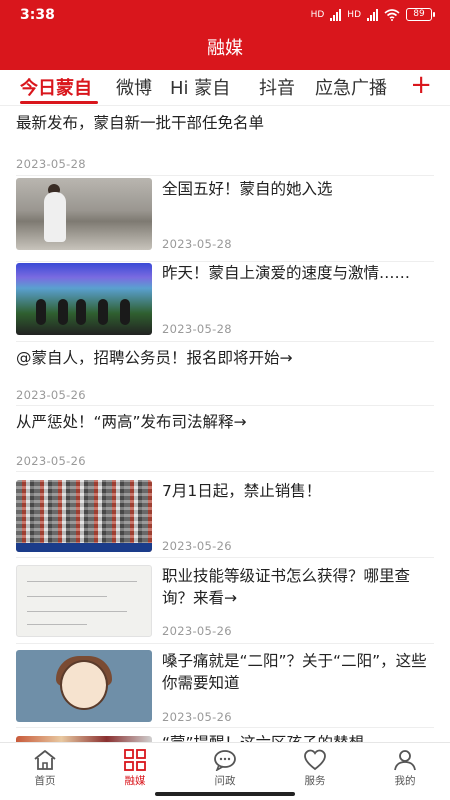 This screenshot has width=450, height=800. What do you see at coordinates (225, 219) in the screenshot?
I see `news-item: 全国五好！蒙自的她入选 2023-05-28` at bounding box center [225, 219].